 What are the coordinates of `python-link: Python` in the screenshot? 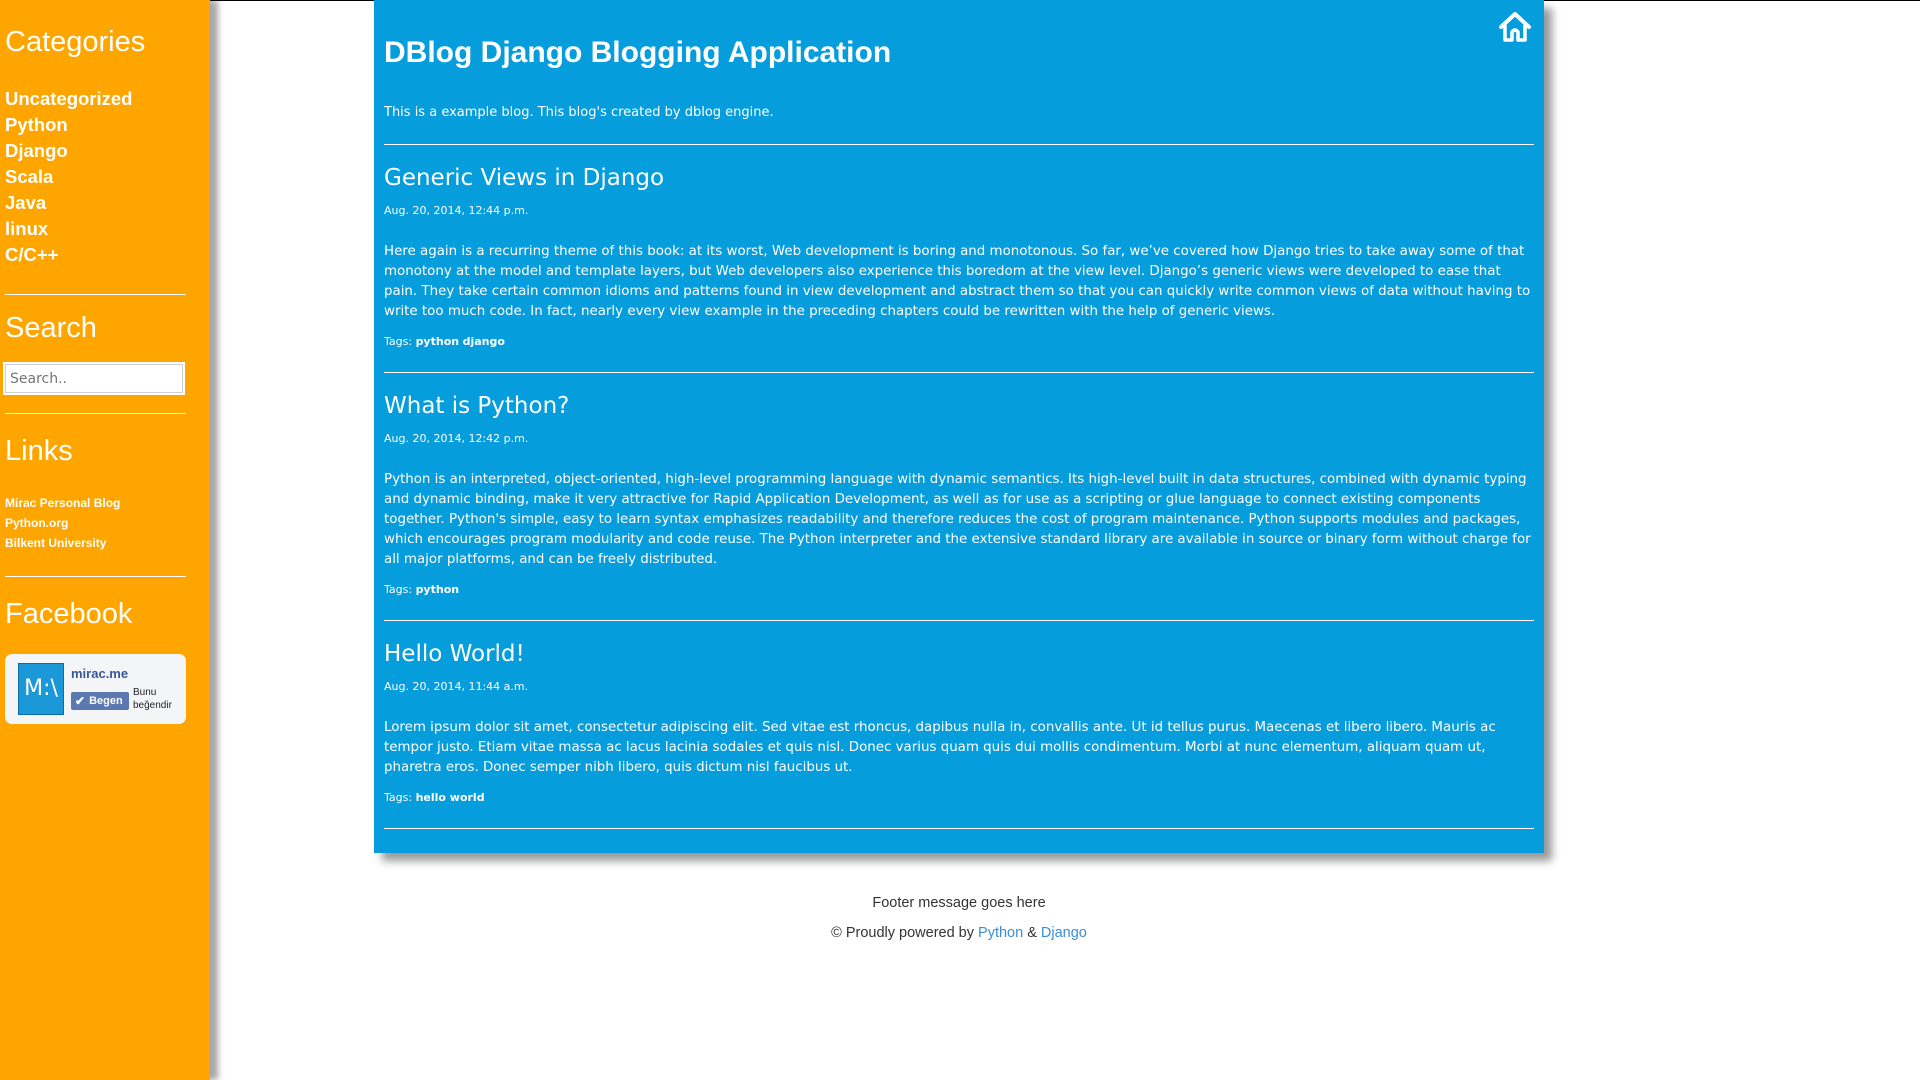 It's located at (1000, 933).